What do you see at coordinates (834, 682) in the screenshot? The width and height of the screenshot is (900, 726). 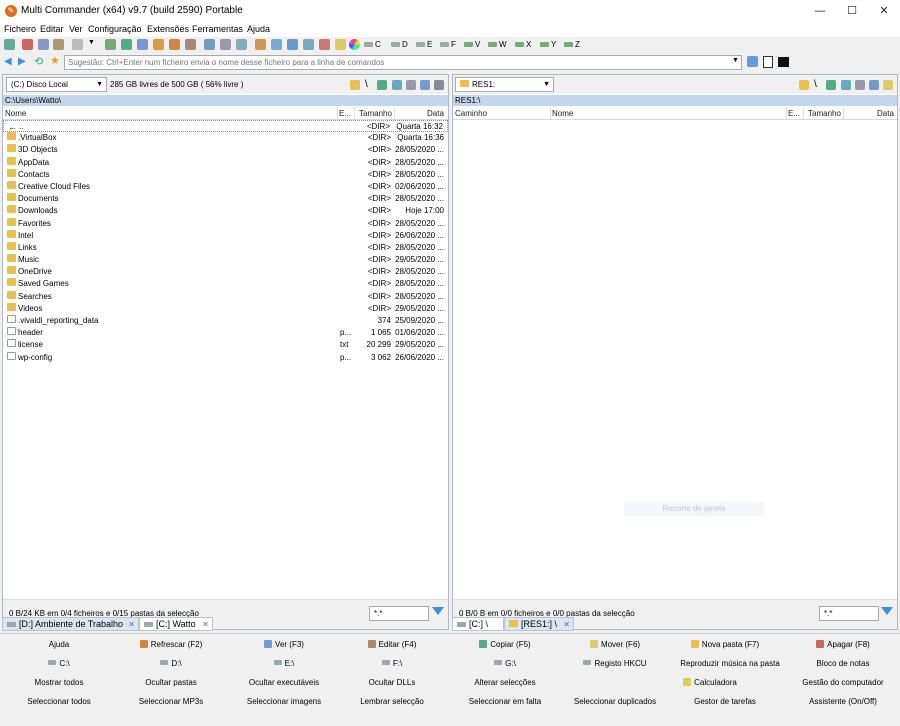 I see `function-button: Gestão do computador` at bounding box center [834, 682].